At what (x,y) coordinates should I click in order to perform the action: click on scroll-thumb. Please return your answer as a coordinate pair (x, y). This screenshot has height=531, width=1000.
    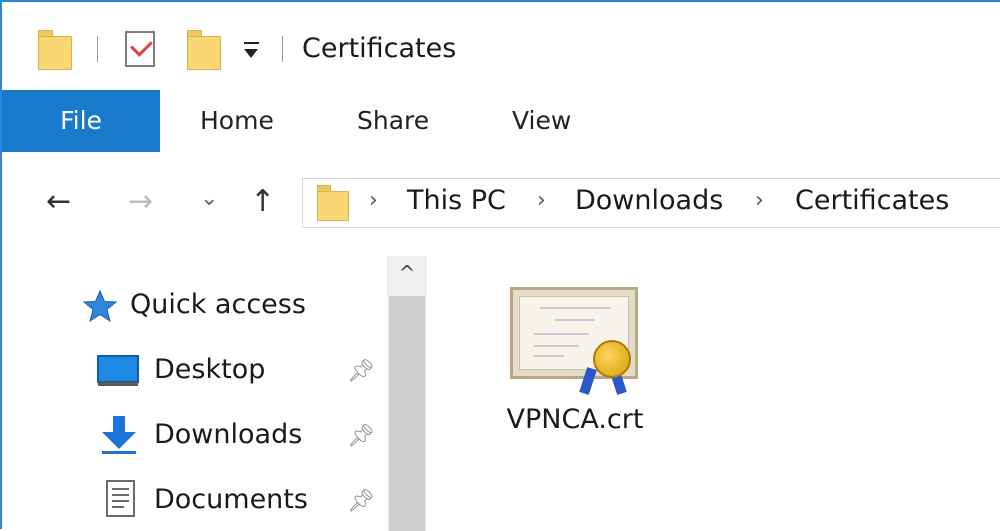
    Looking at the image, I should click on (407, 413).